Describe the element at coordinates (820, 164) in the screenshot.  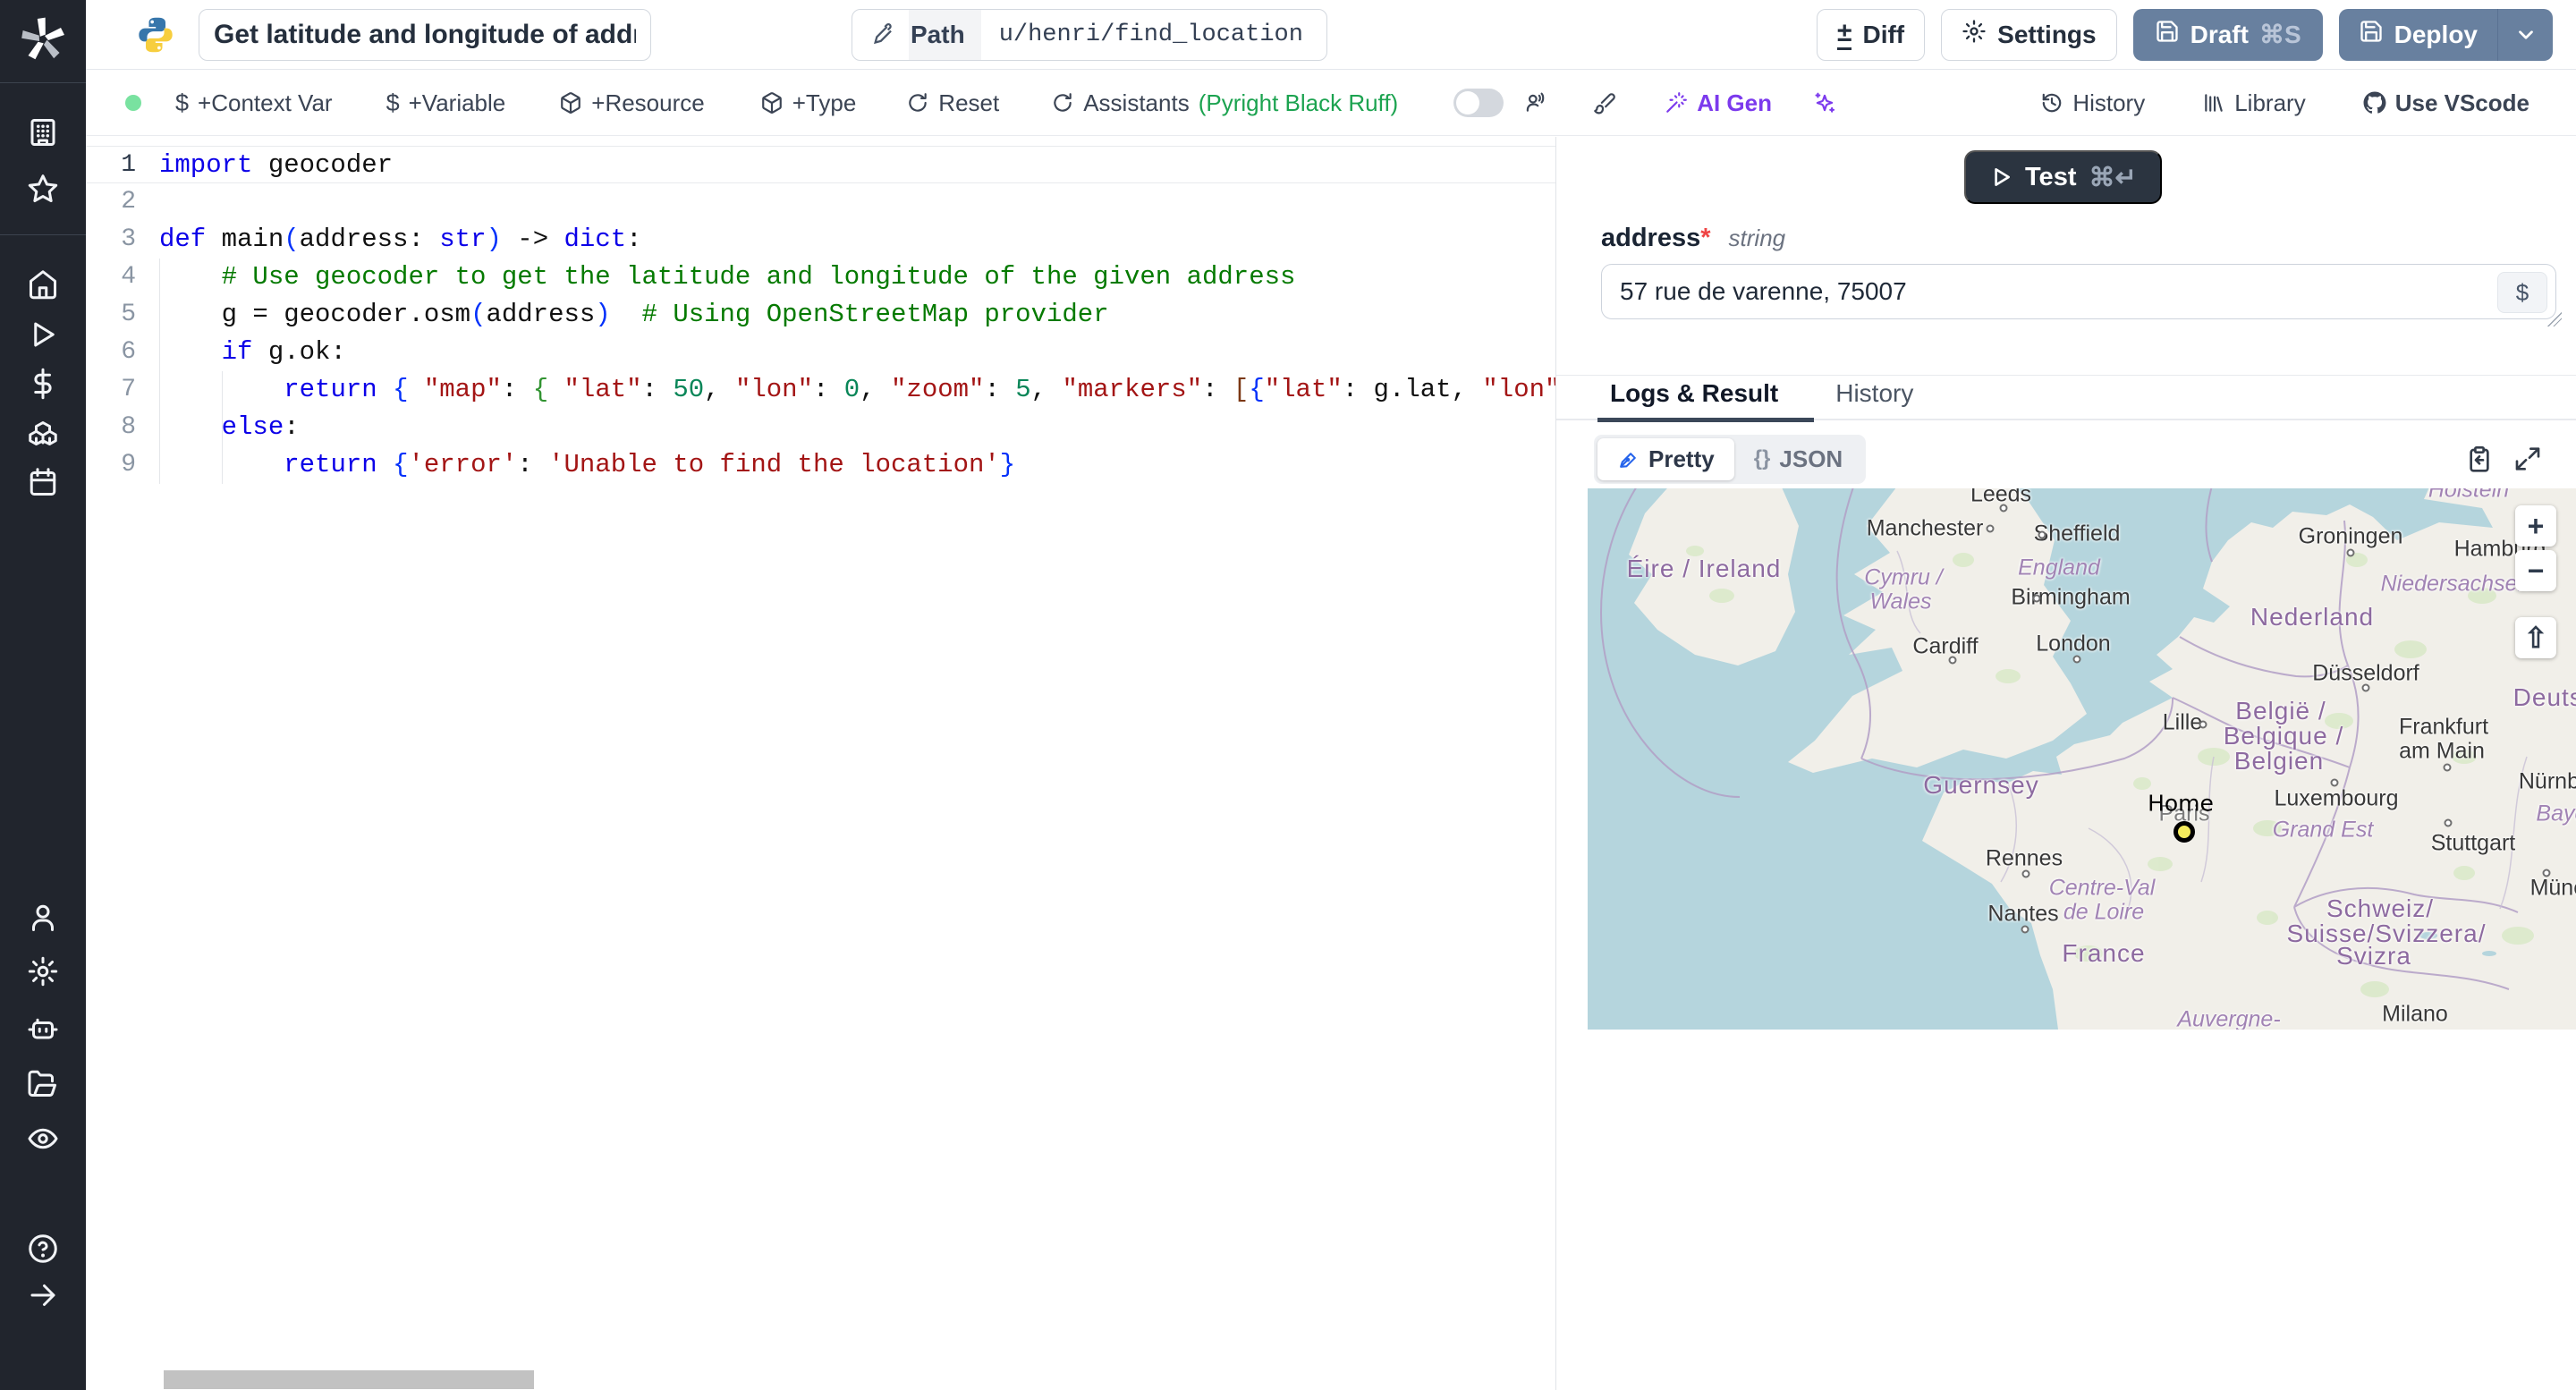
I see `code-line: 1 import geocoder` at that location.